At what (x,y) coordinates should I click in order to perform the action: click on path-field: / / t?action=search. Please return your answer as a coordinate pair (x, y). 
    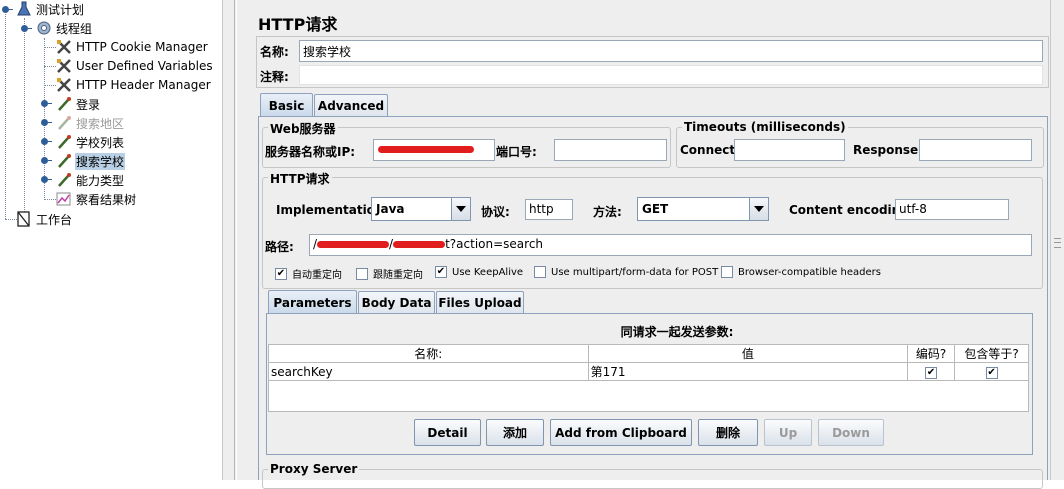
    Looking at the image, I should click on (670, 245).